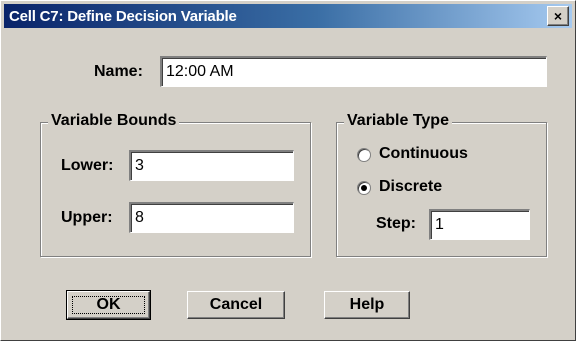  I want to click on step-value: 1, so click(439, 224).